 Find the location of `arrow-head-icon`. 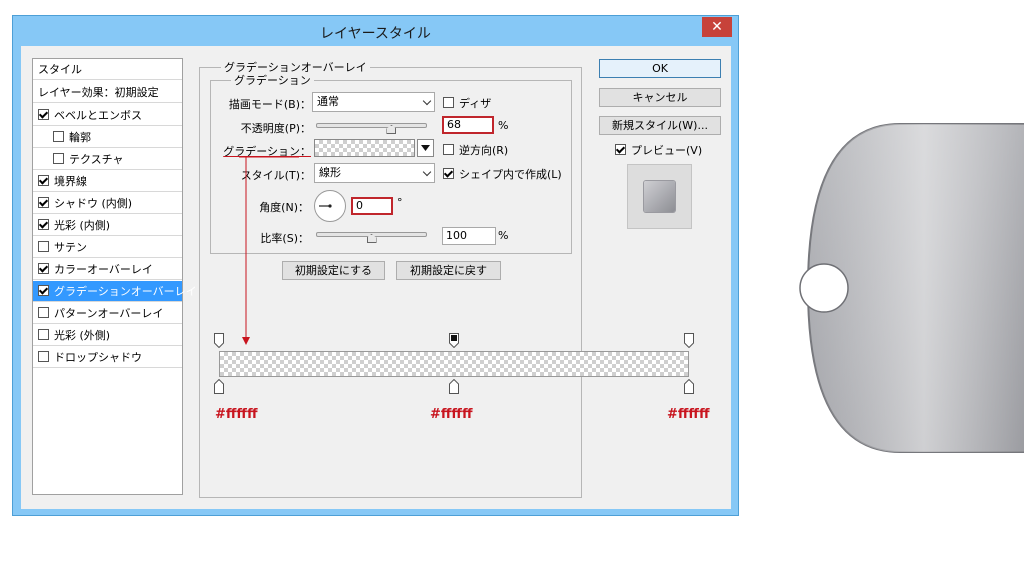

arrow-head-icon is located at coordinates (246, 341).